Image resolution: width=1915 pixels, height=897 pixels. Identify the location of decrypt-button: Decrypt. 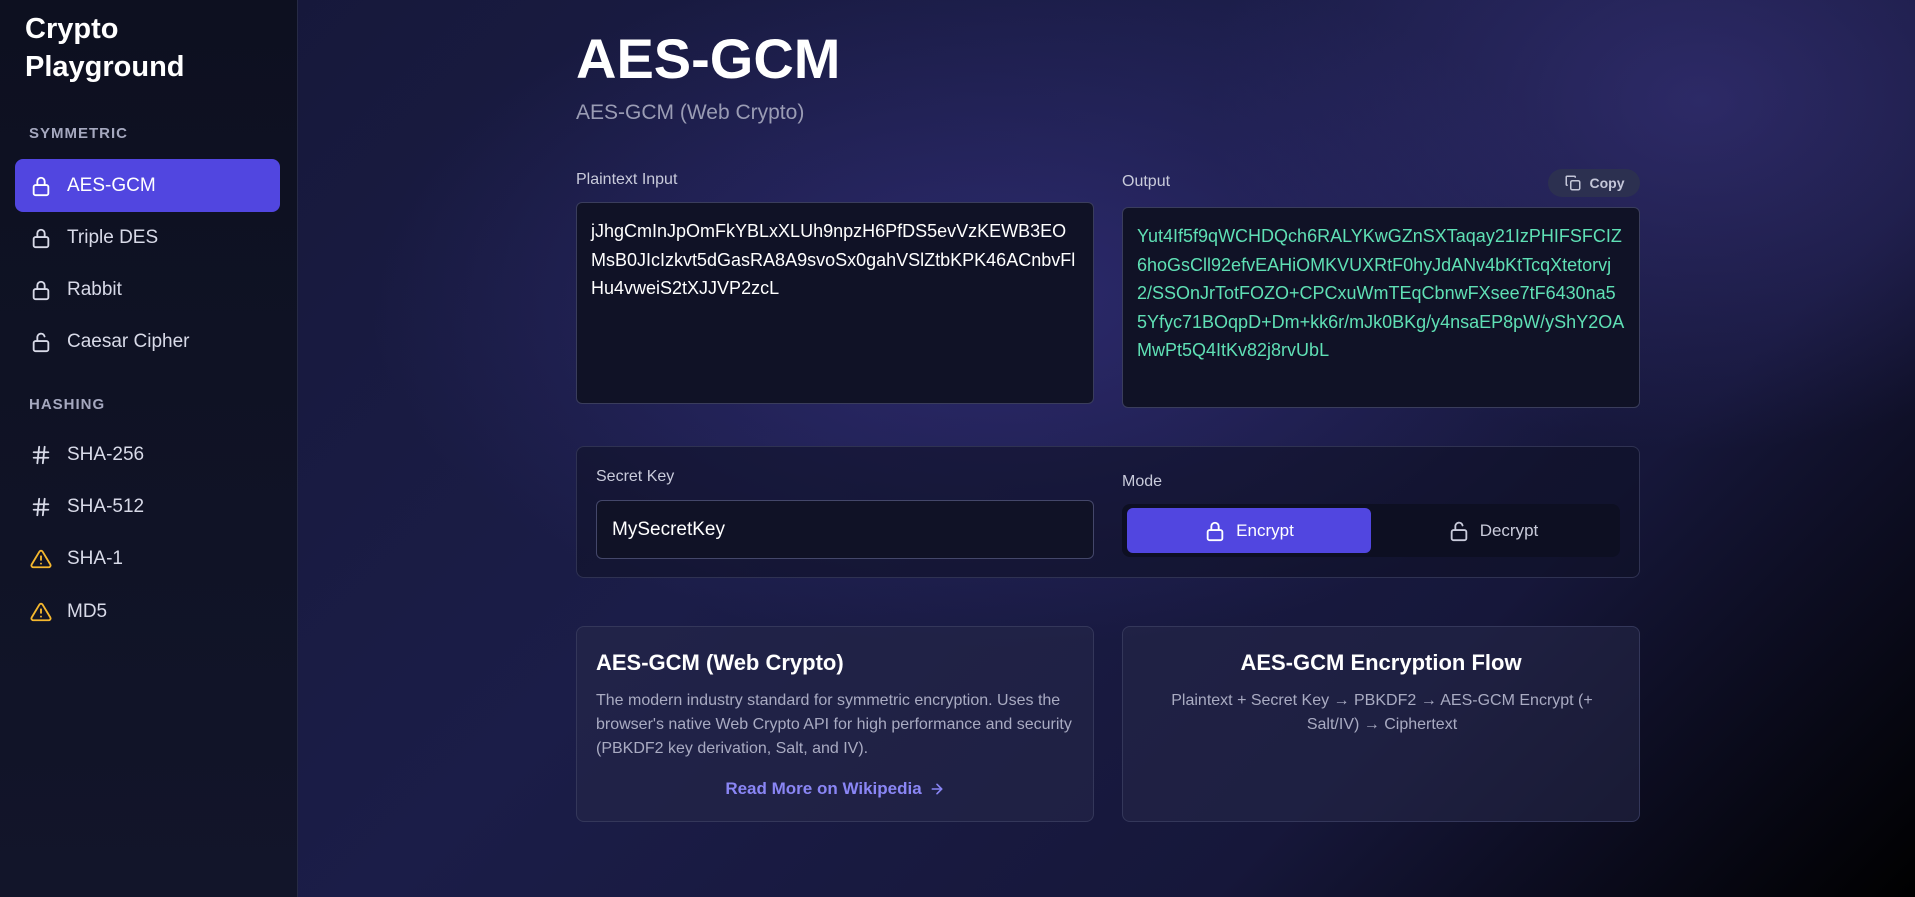
(1493, 530).